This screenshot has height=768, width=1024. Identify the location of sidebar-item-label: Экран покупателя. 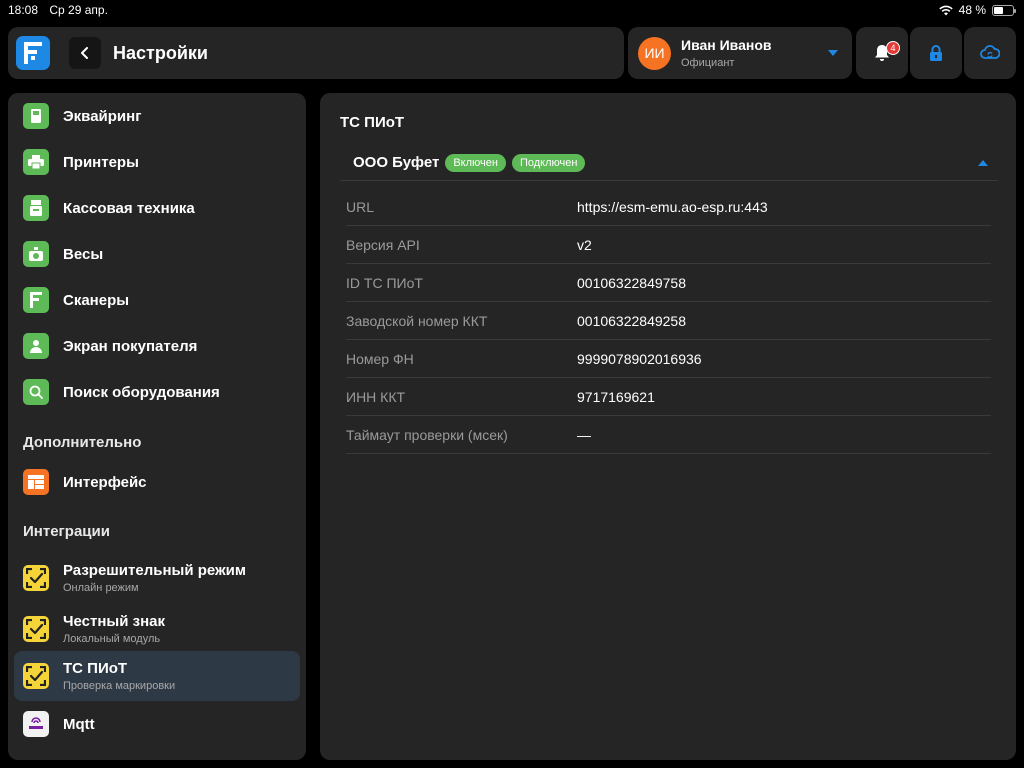
(130, 346).